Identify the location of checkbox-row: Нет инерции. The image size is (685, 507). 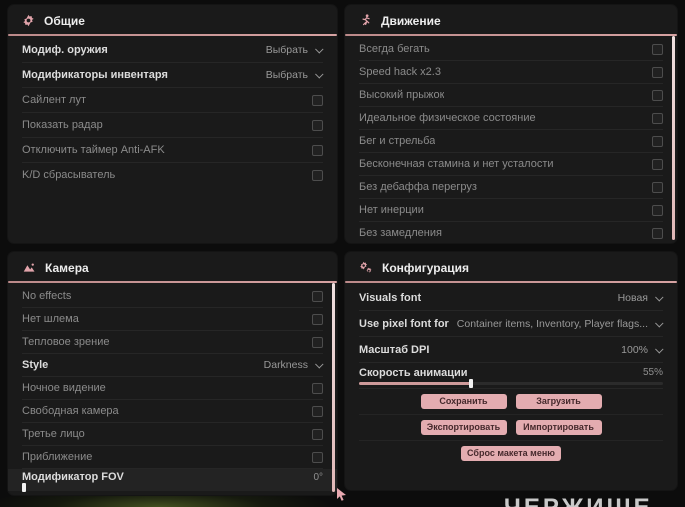
(511, 210).